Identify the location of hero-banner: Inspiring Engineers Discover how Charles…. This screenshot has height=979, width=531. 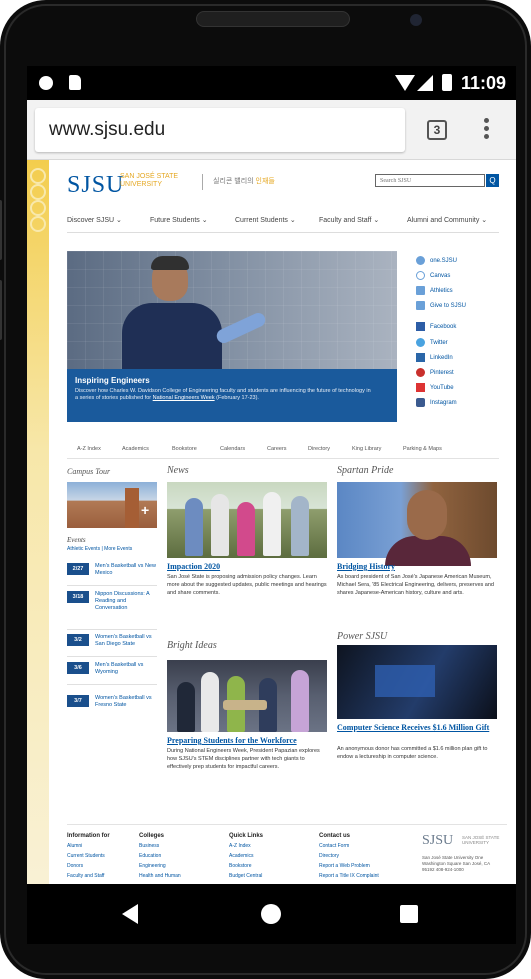
(232, 336).